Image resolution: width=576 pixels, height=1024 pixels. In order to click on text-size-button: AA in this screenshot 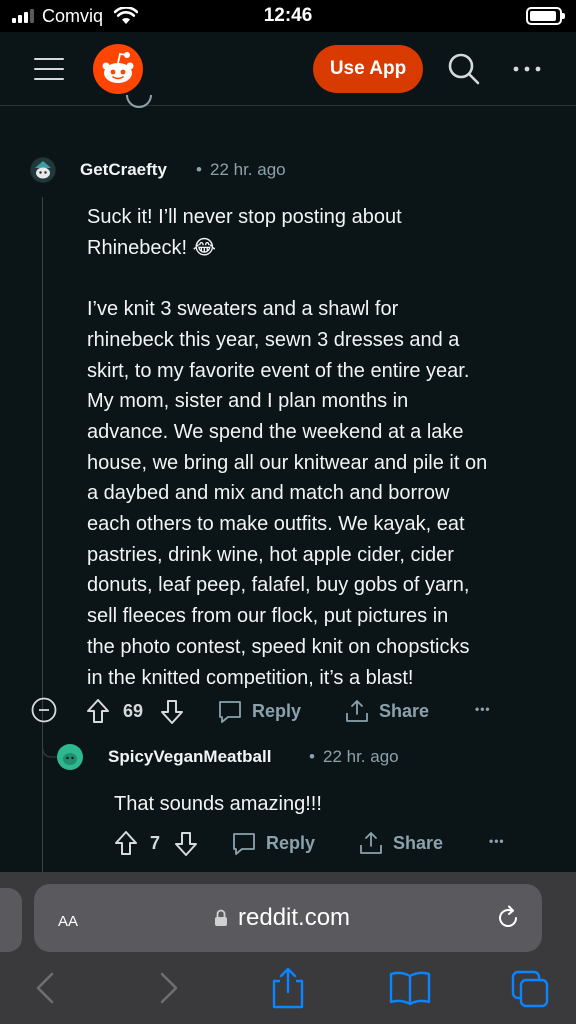, I will do `click(68, 919)`.